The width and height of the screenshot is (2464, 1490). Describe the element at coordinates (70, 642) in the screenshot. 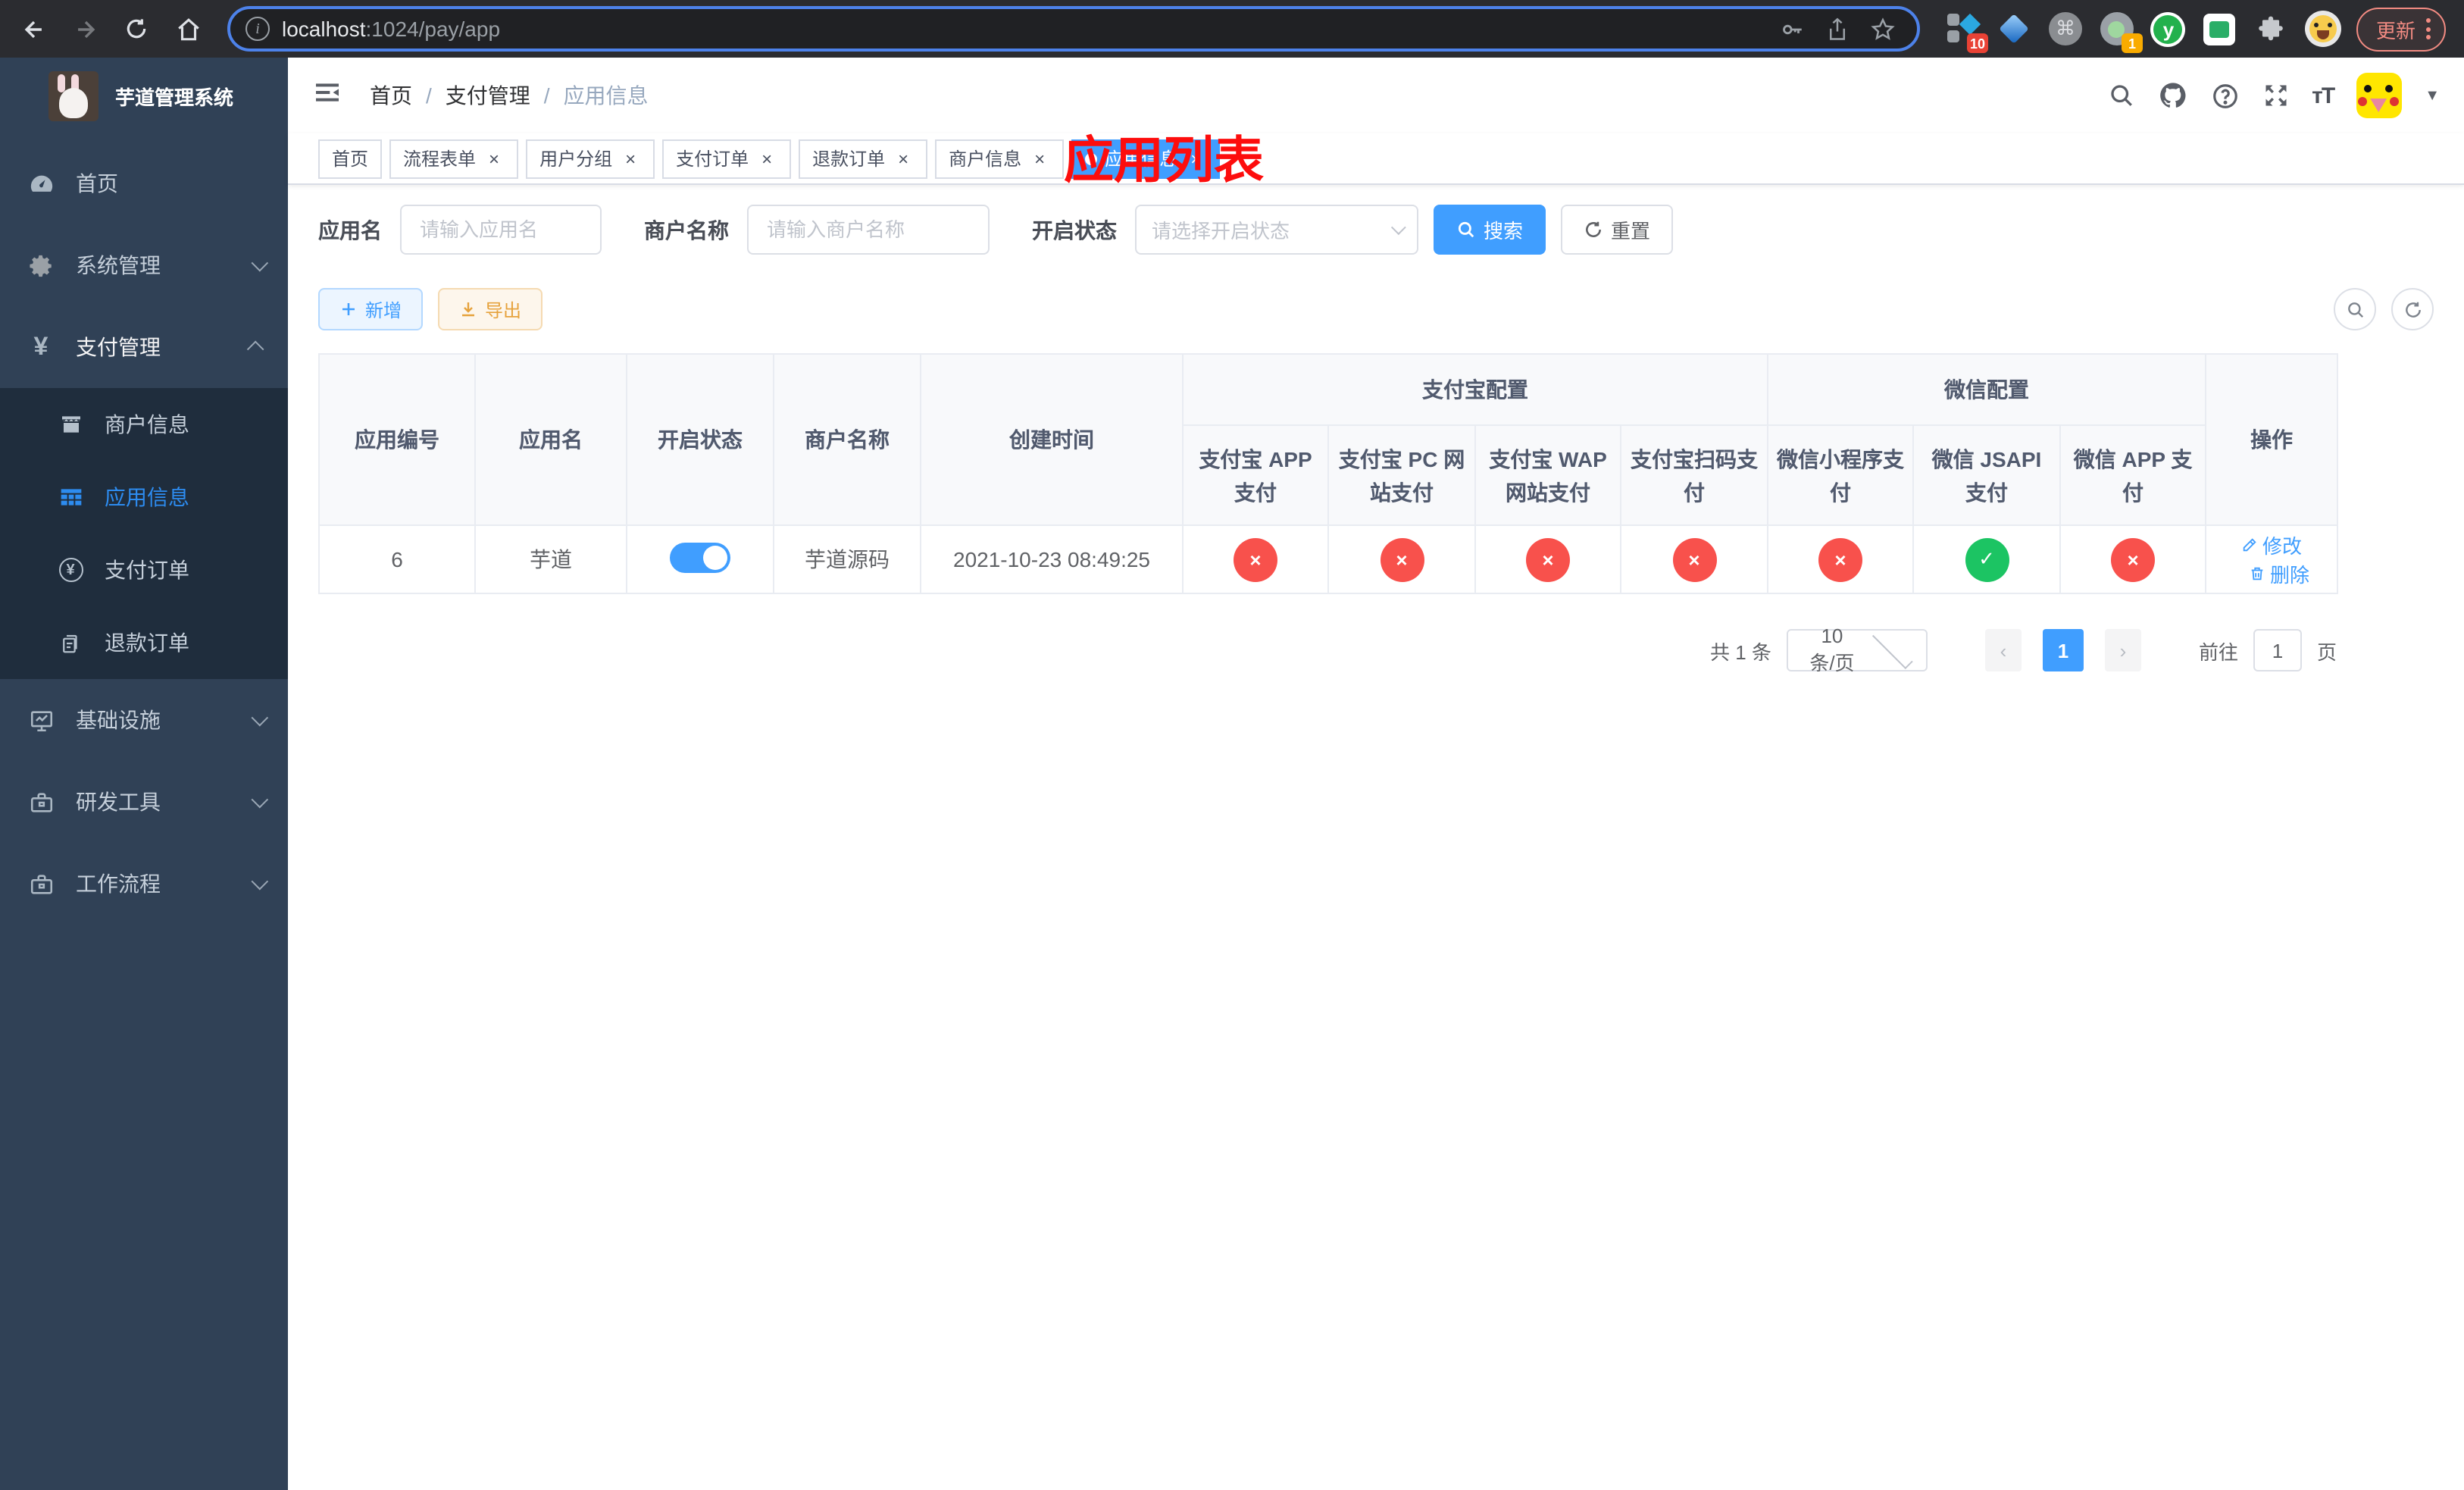

I see `document-icon` at that location.